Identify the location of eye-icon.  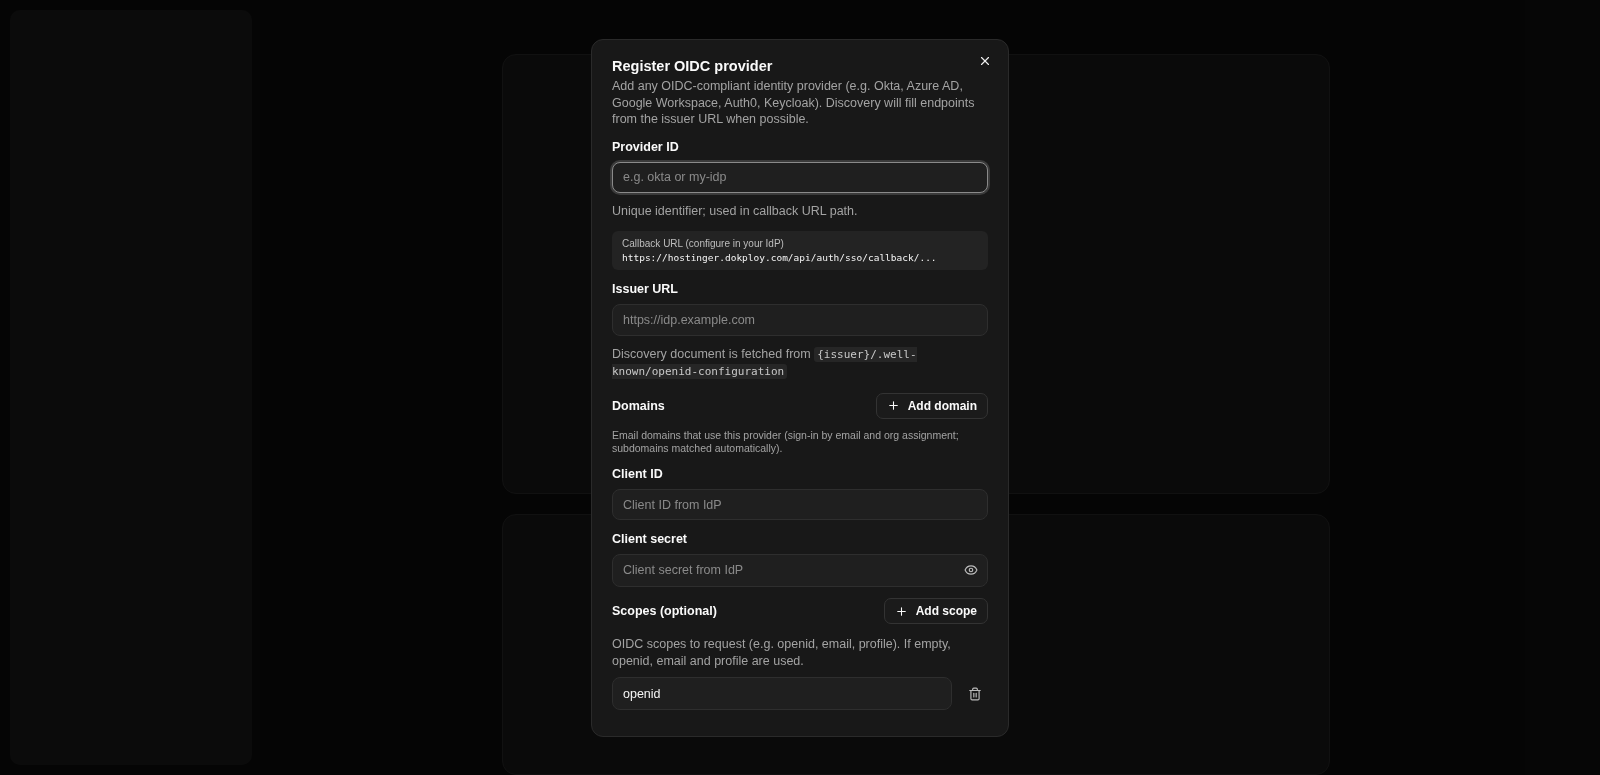
(971, 570).